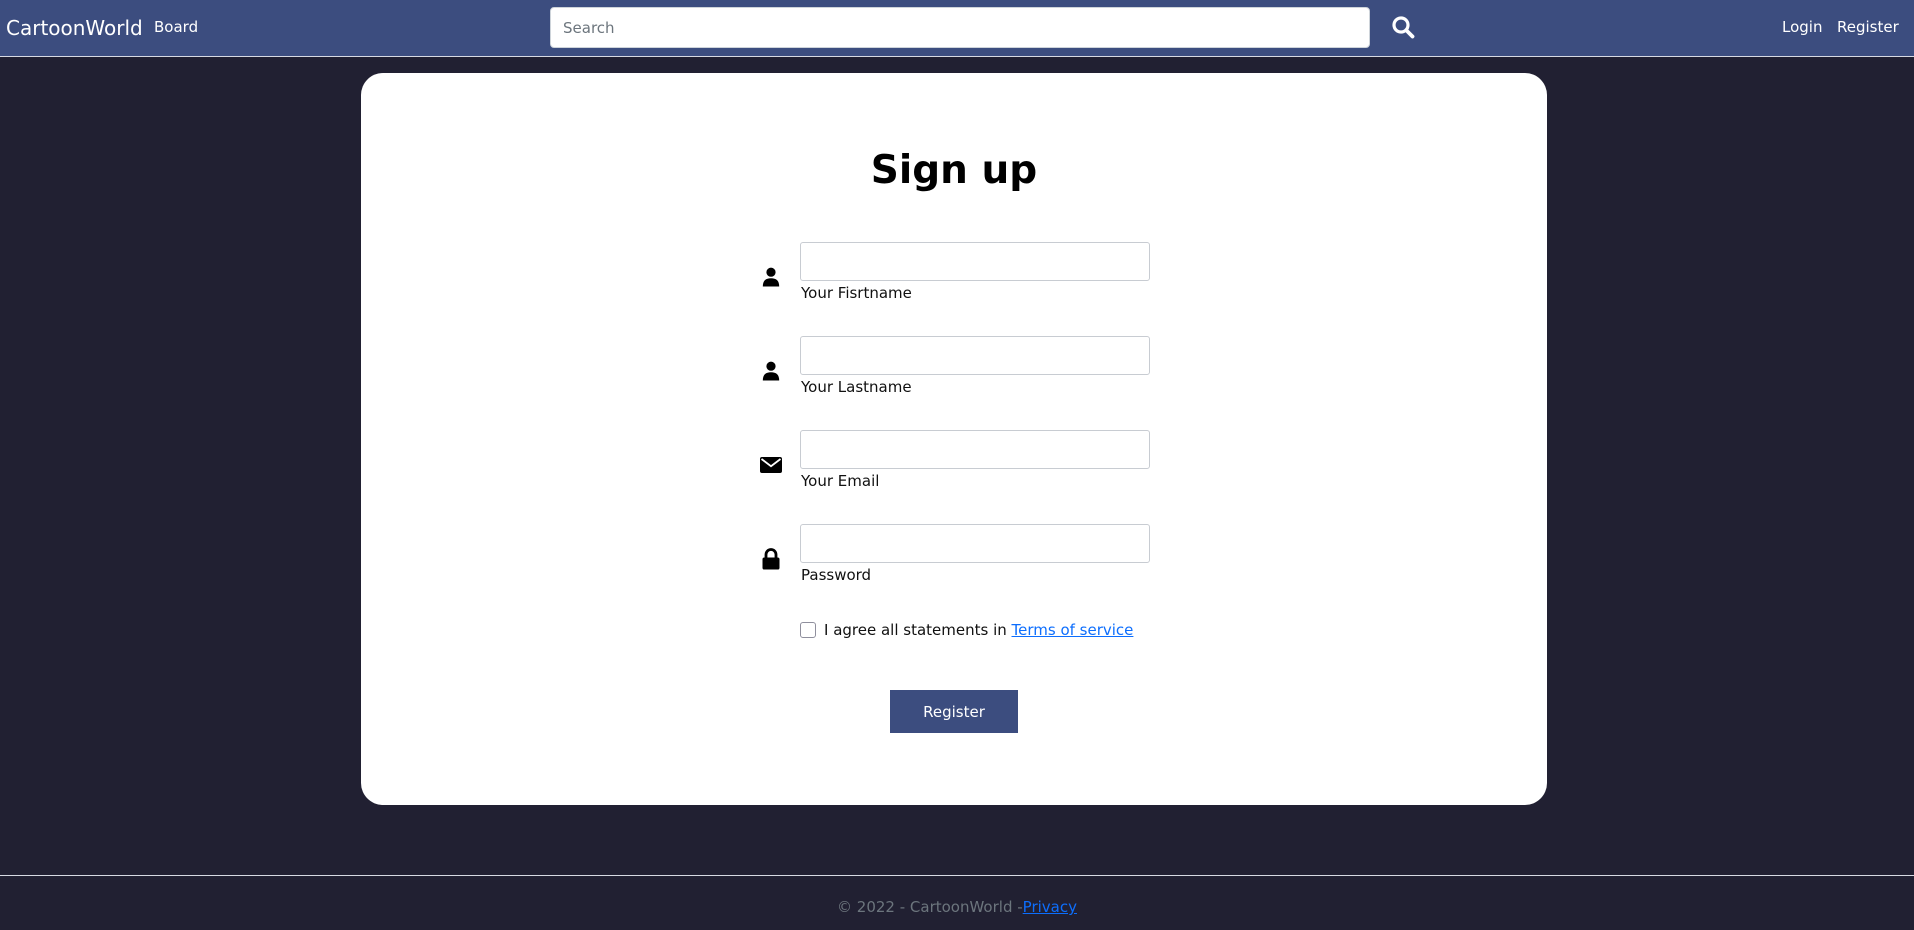 The height and width of the screenshot is (930, 1914). I want to click on footer-divider, so click(957, 875).